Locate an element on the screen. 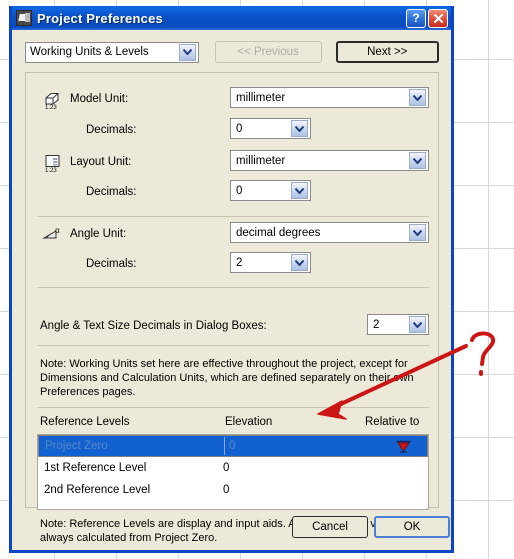 This screenshot has width=514, height=559. relative-to-header: Relative to is located at coordinates (392, 422).